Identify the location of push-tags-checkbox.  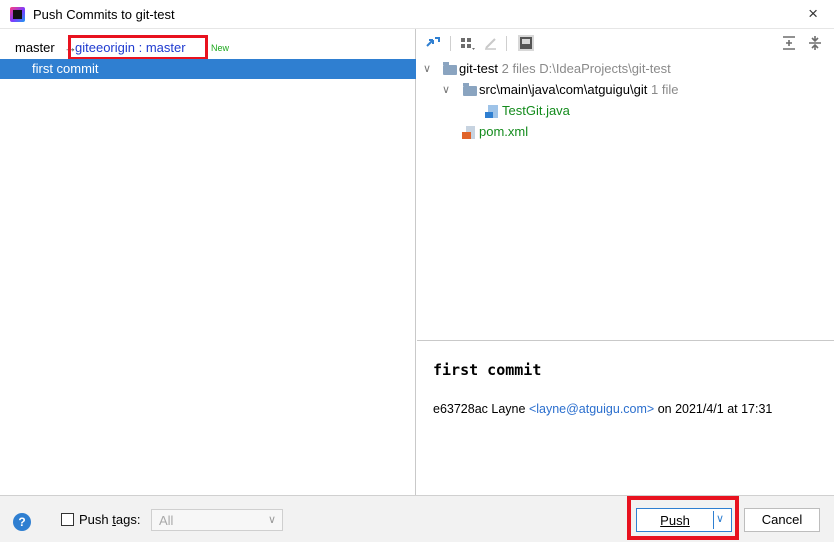
(67, 519).